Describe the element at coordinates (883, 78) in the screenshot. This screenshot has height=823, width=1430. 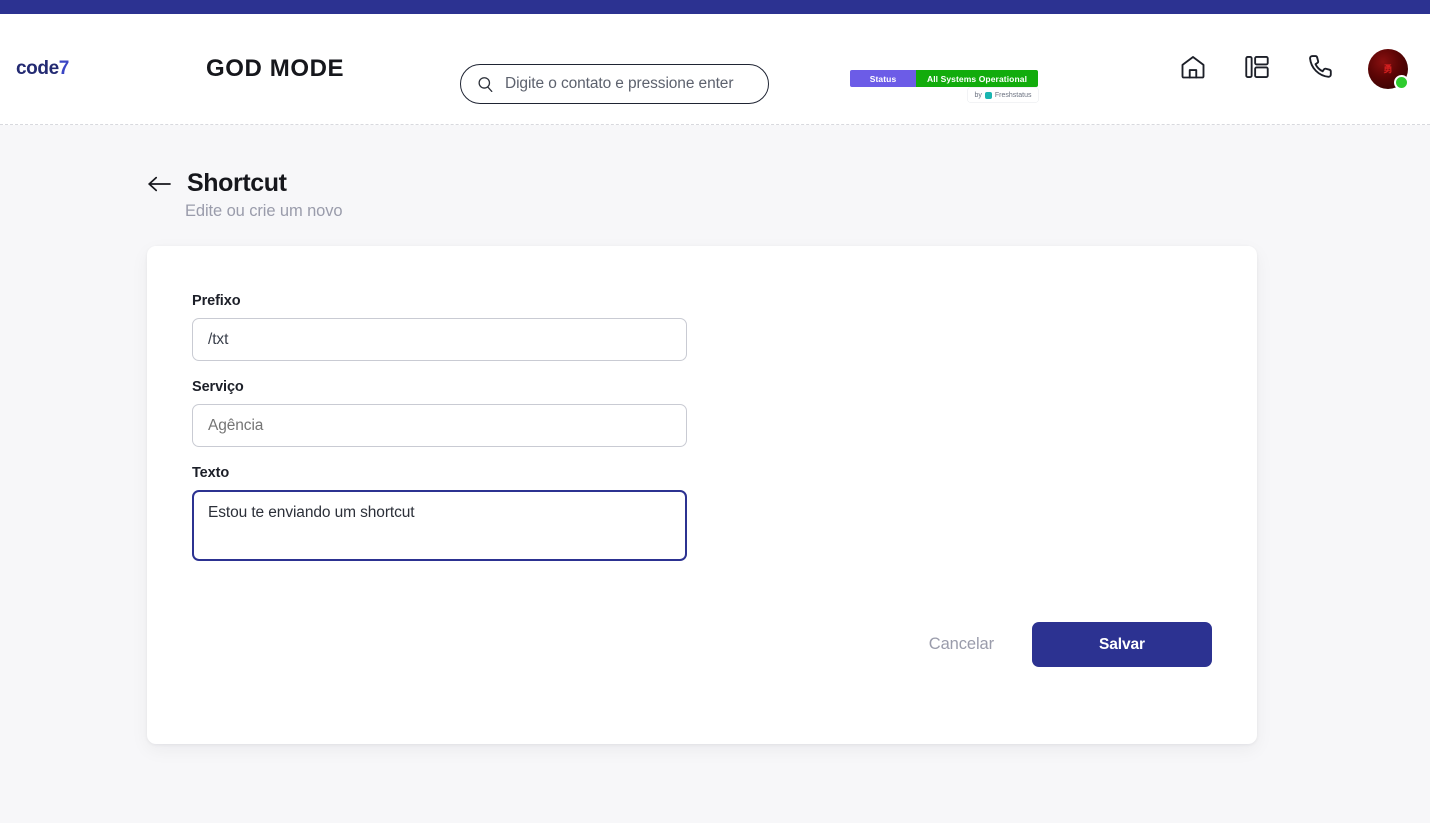
I see `status-label: Status` at that location.